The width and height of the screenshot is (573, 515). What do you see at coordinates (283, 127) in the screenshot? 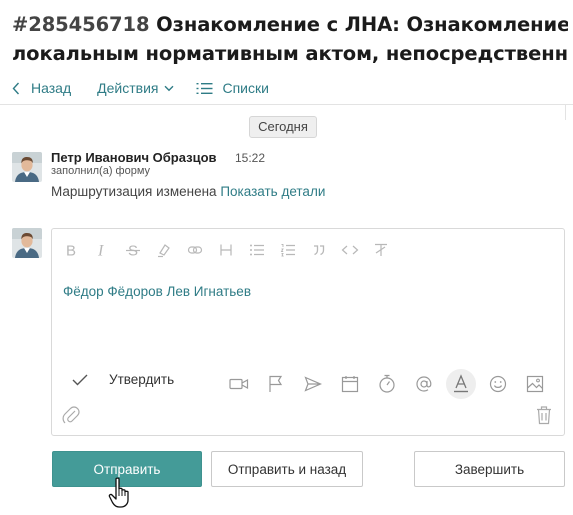
I see `date-separator: Сегодня` at bounding box center [283, 127].